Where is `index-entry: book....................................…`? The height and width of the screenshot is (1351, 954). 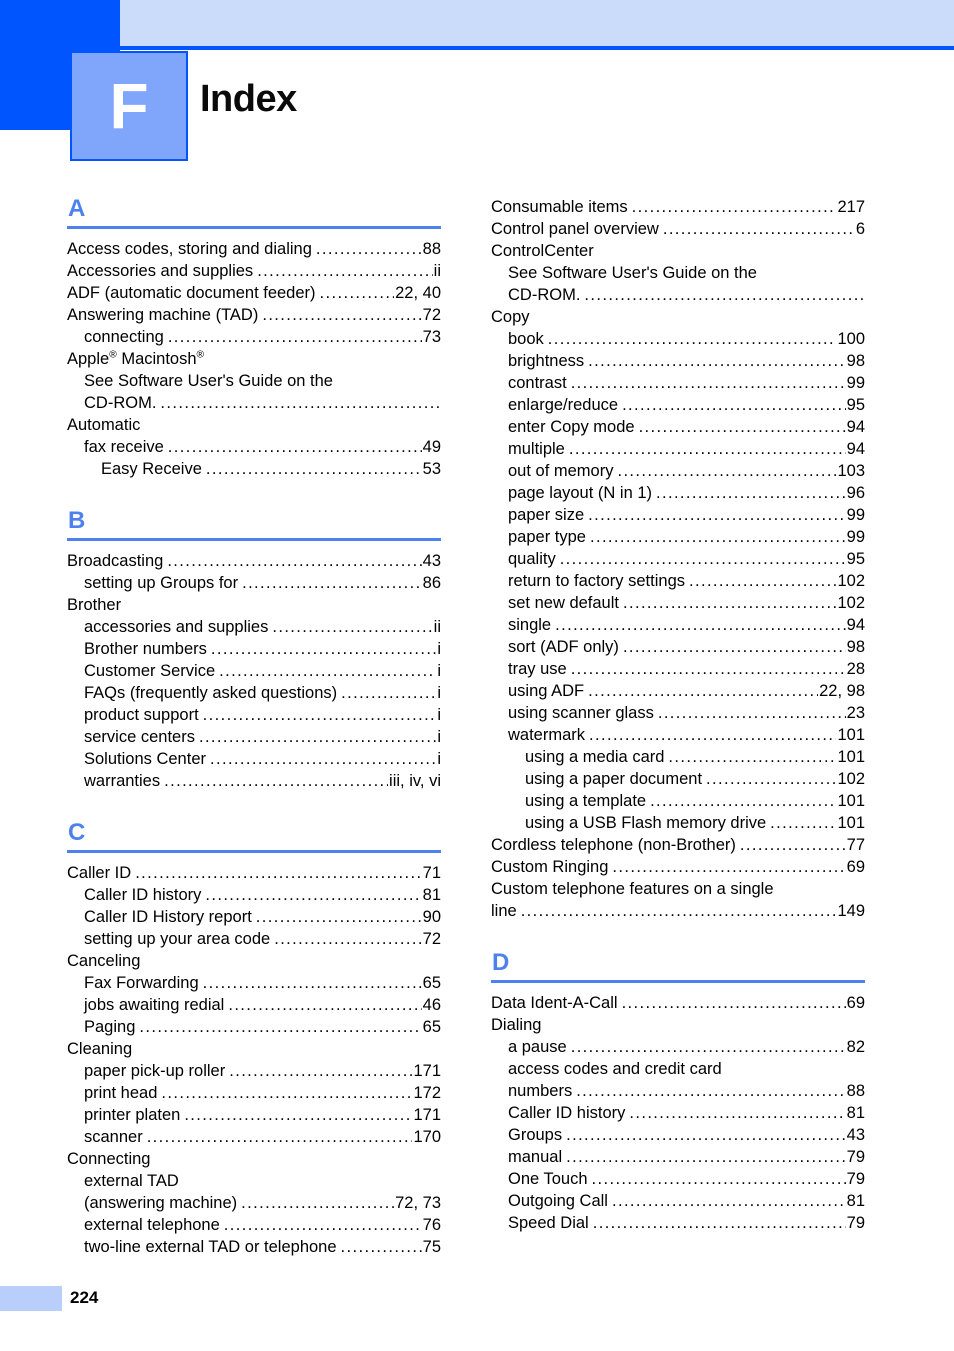
index-entry: book....................................… is located at coordinates (678, 339).